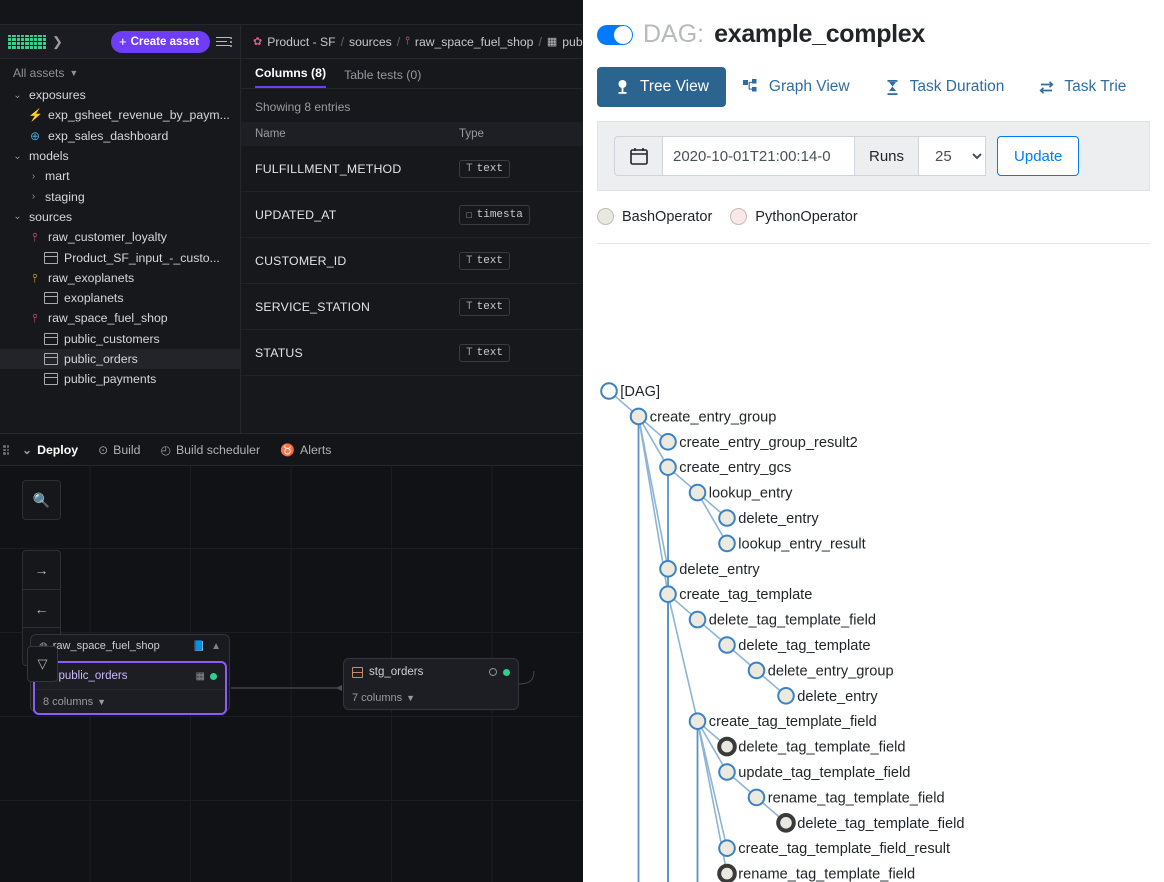 The width and height of the screenshot is (1164, 882). Describe the element at coordinates (1082, 87) in the screenshot. I see `tab-task-trie: Task Trie` at that location.